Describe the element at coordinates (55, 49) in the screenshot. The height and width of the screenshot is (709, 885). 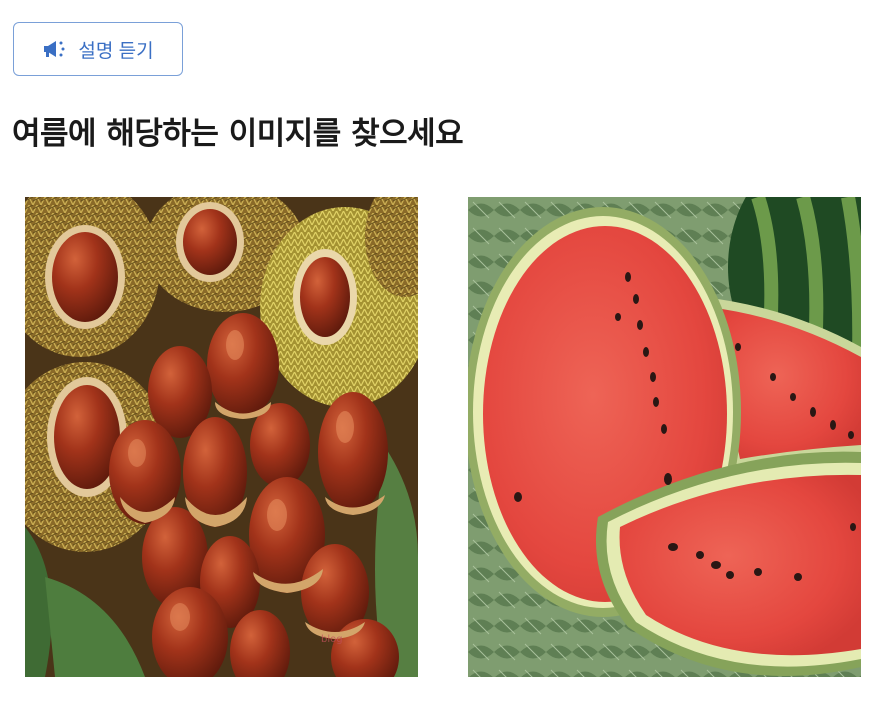
I see `megaphone-icon` at that location.